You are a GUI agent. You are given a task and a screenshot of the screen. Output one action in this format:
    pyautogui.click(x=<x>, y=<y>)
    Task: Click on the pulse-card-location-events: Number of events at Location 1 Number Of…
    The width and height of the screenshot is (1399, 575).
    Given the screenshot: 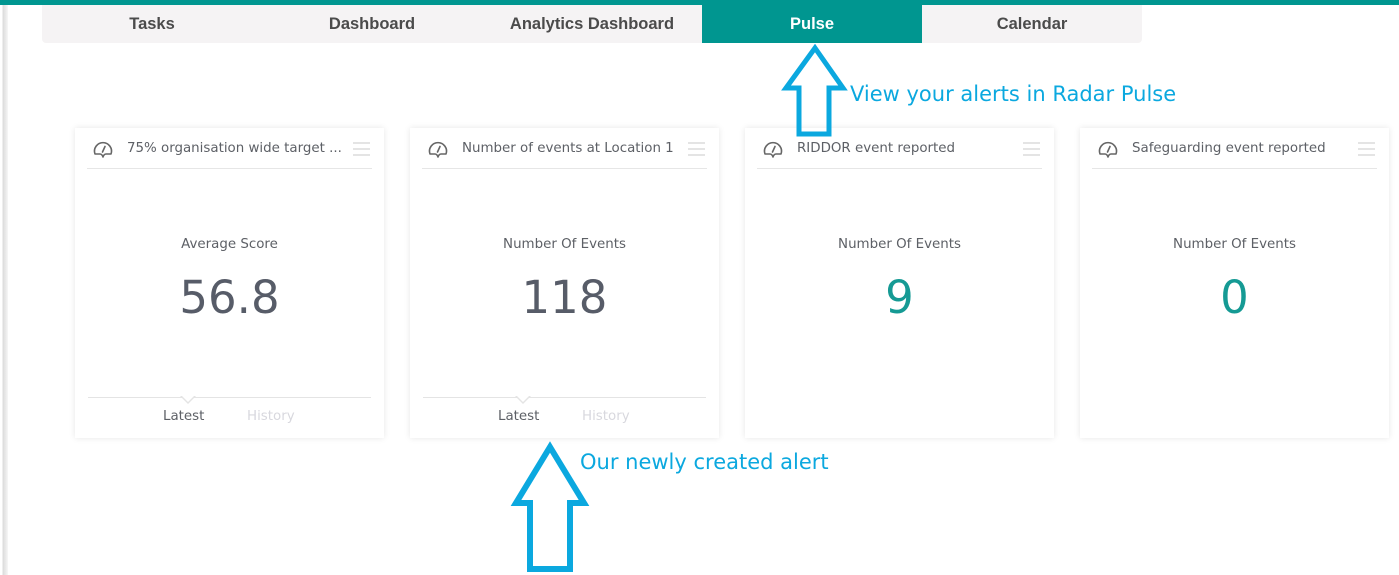 What is the action you would take?
    pyautogui.click(x=564, y=283)
    